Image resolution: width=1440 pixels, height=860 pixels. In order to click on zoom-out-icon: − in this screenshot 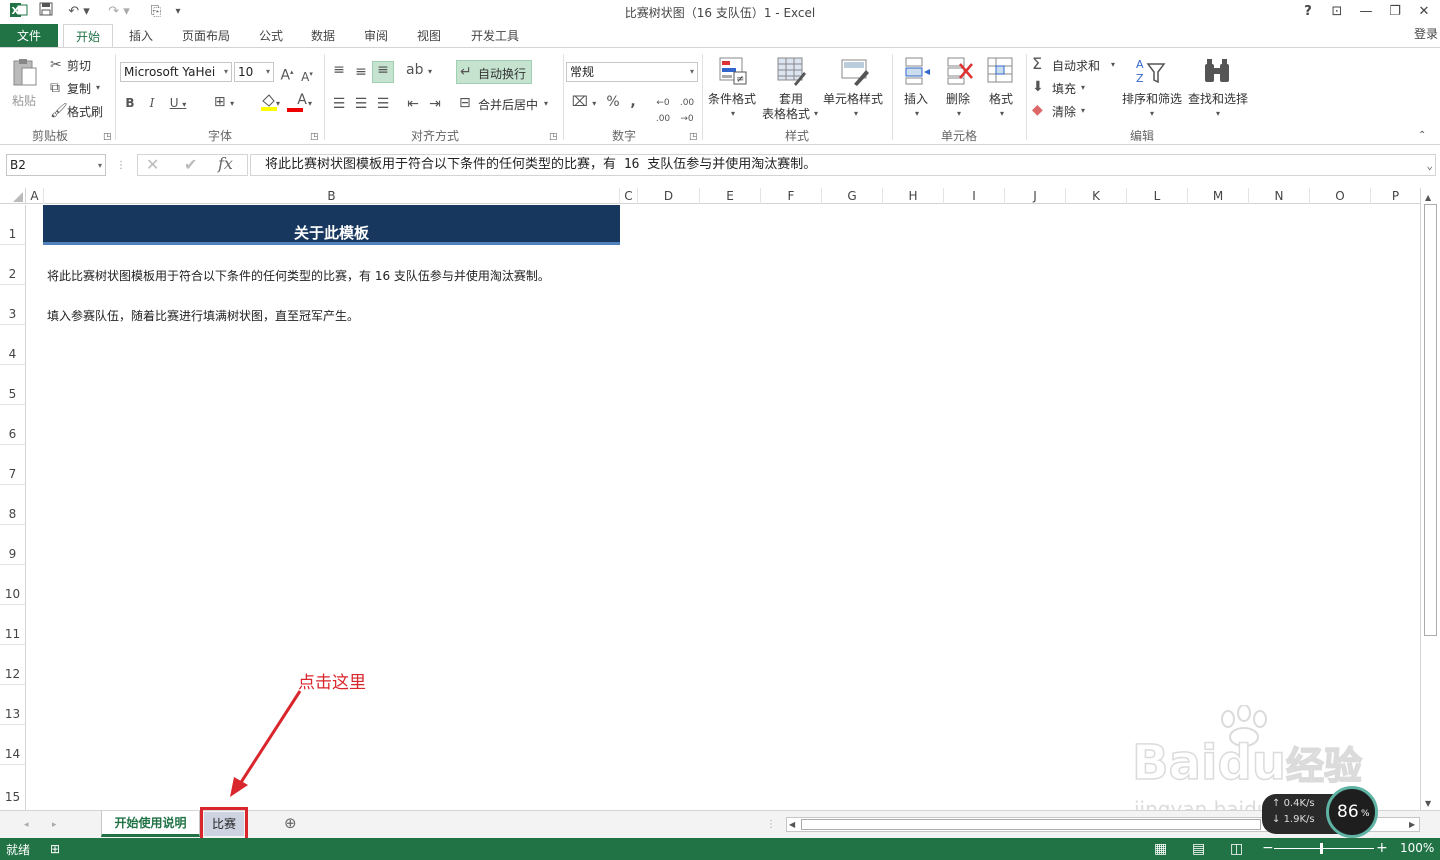, I will do `click(1268, 848)`.